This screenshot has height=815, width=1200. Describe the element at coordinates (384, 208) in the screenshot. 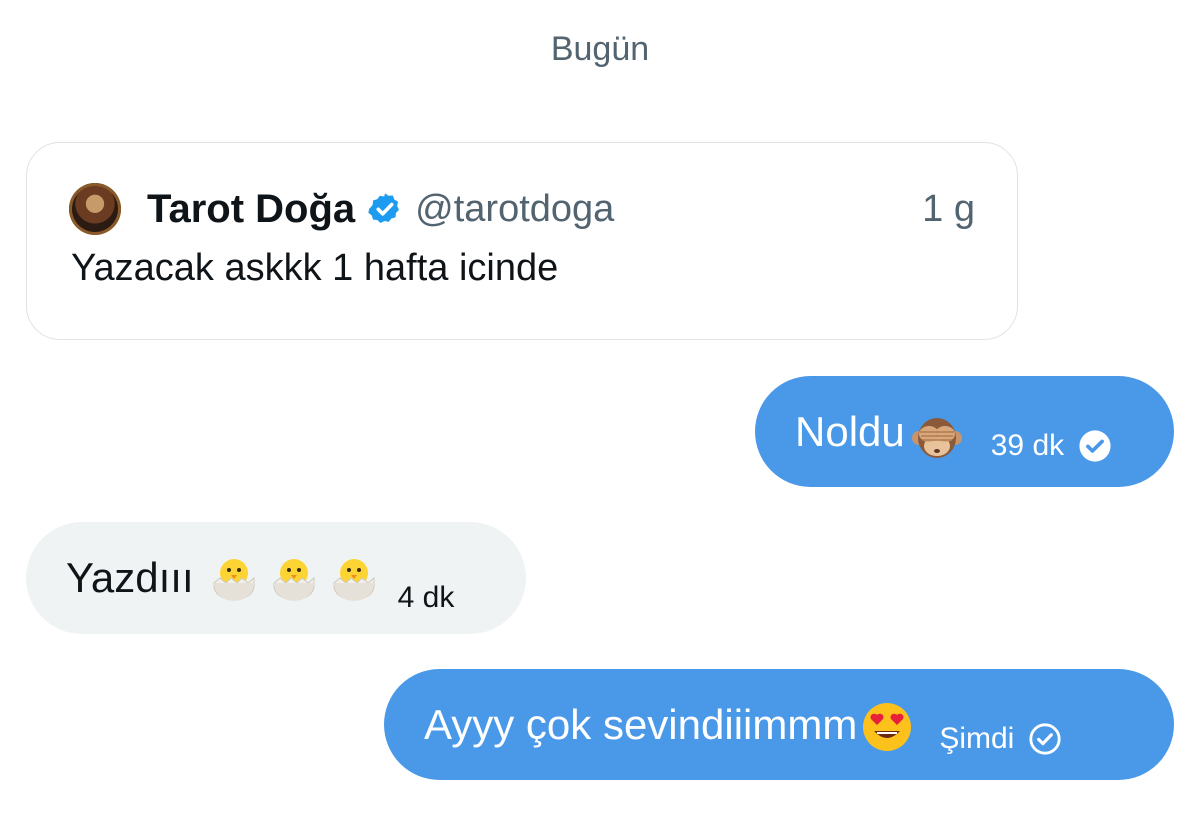

I see `verified-badge-icon` at that location.